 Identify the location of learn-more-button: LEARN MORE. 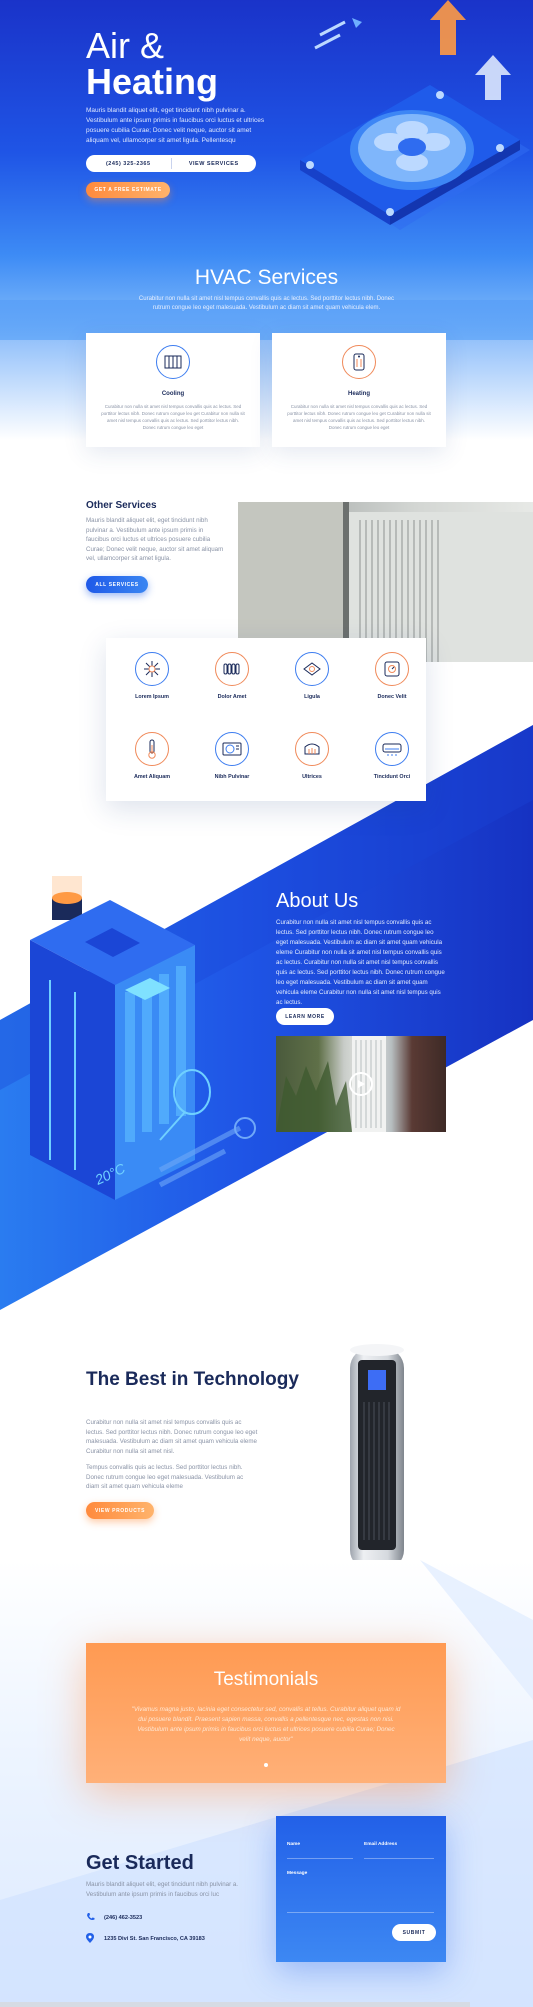
(305, 1016).